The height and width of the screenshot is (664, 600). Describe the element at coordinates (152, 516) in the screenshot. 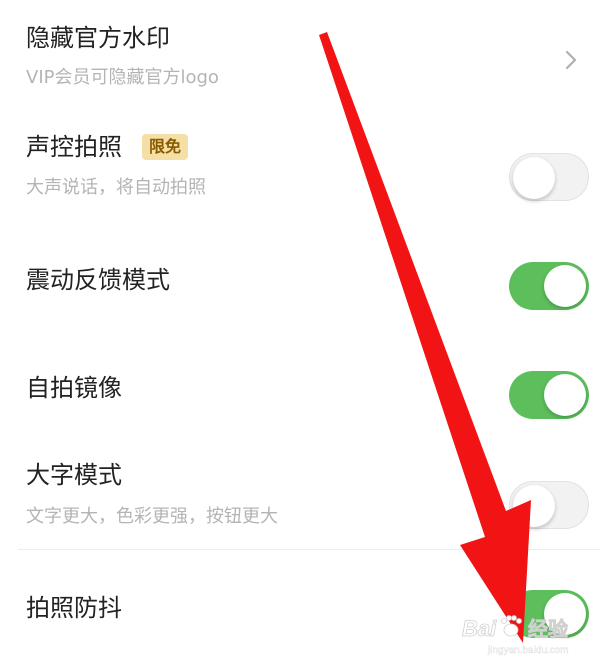

I see `setting-subtitle: 文字更大，色彩更强，按钮更大` at that location.